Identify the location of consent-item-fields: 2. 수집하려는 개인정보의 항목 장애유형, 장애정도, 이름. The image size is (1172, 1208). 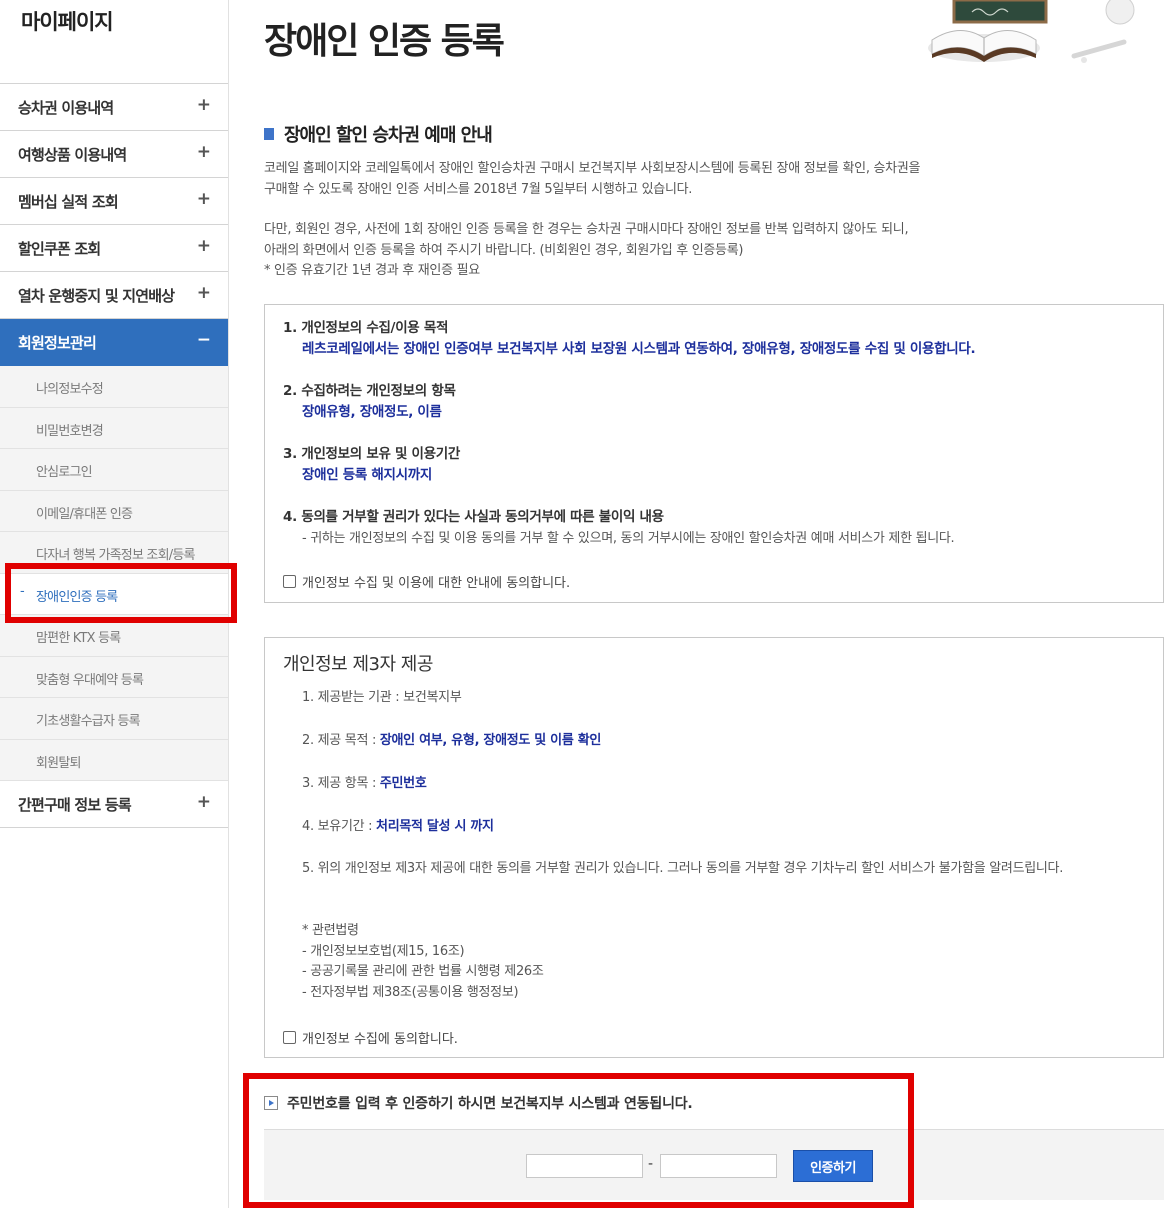
(369, 402).